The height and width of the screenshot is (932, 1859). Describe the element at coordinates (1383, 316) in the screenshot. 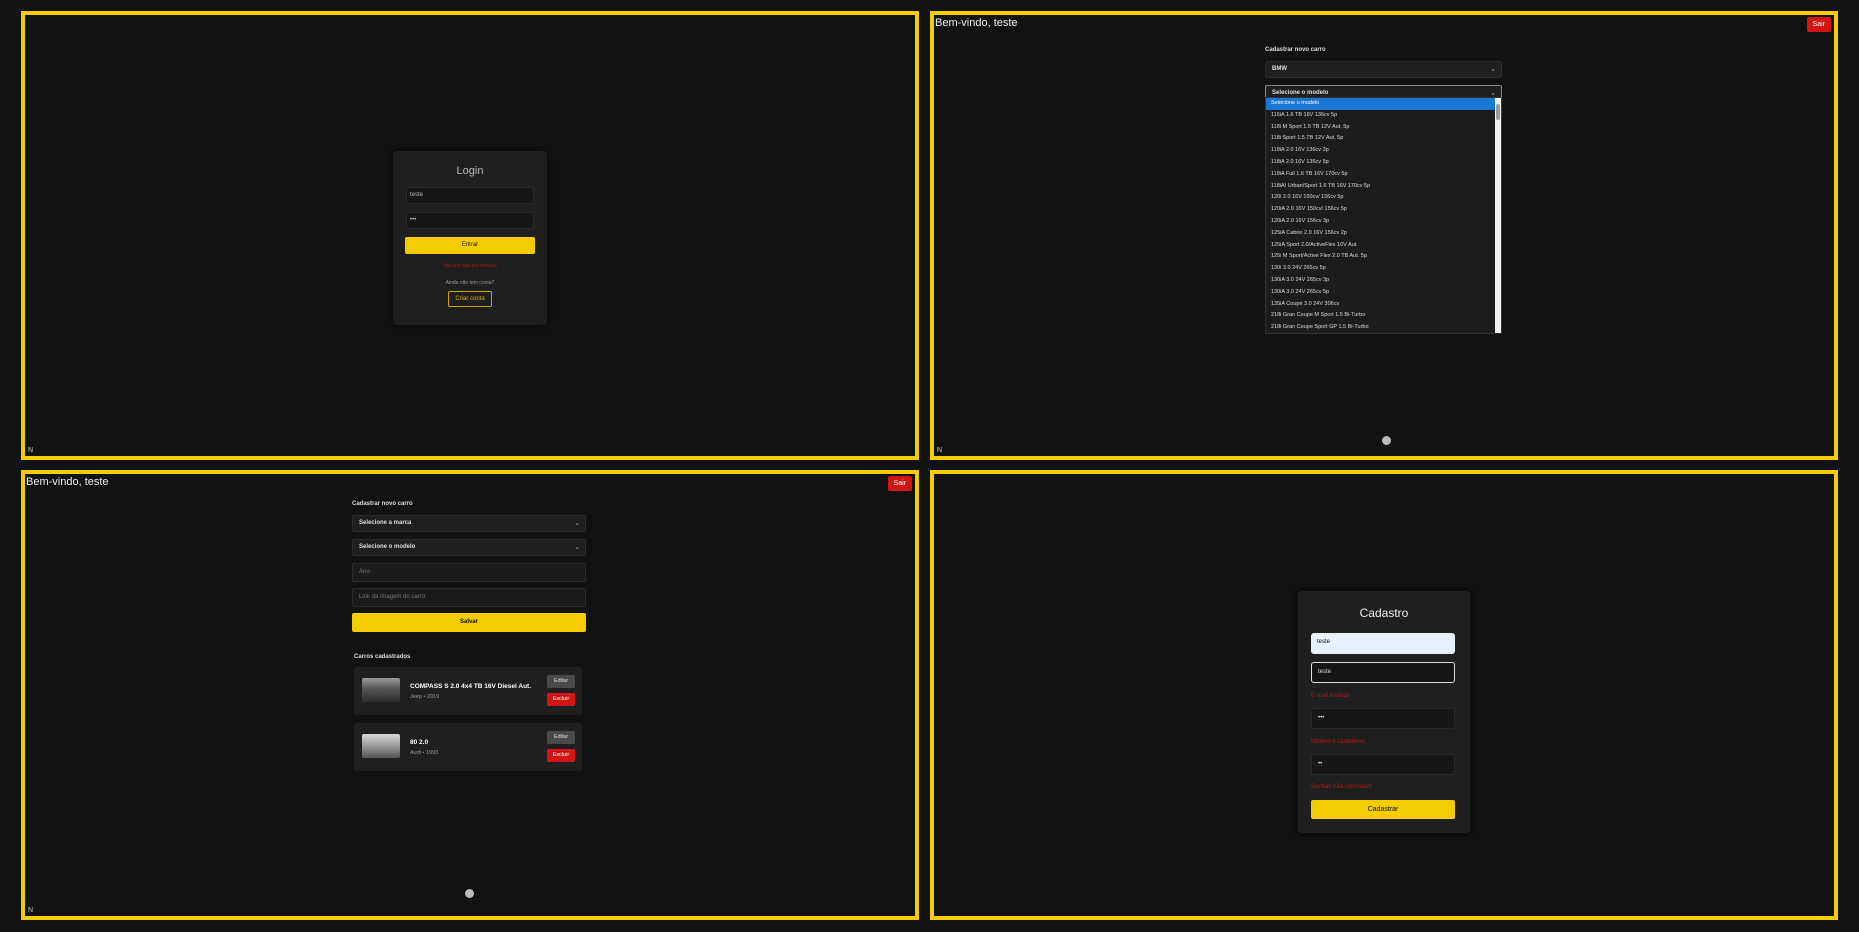

I see `model-option: 218i Gran Coupe M Sport 1.5 Bi-Turbo` at that location.